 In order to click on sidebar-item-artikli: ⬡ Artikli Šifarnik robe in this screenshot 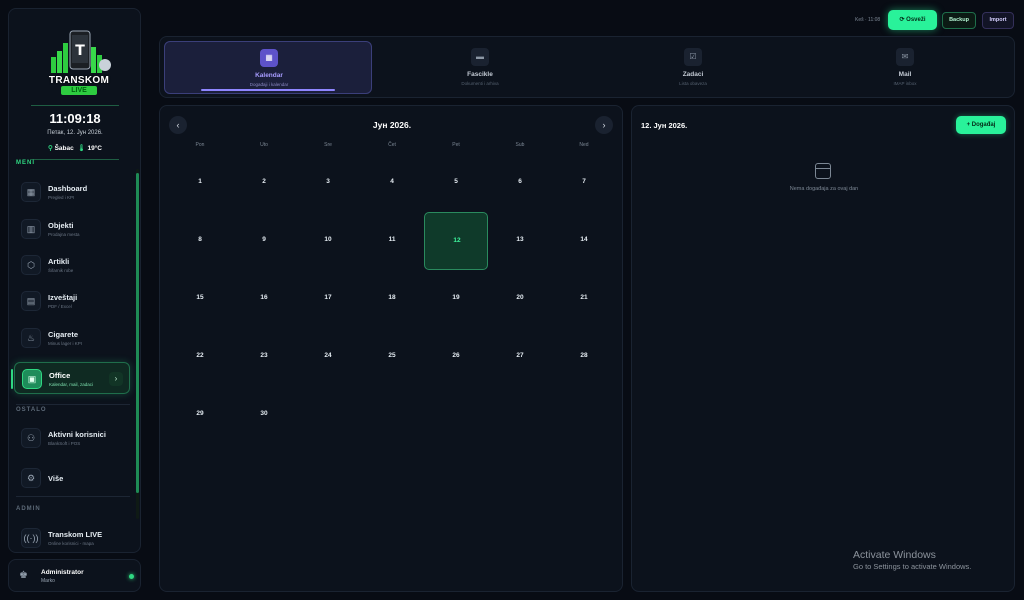, I will do `click(72, 265)`.